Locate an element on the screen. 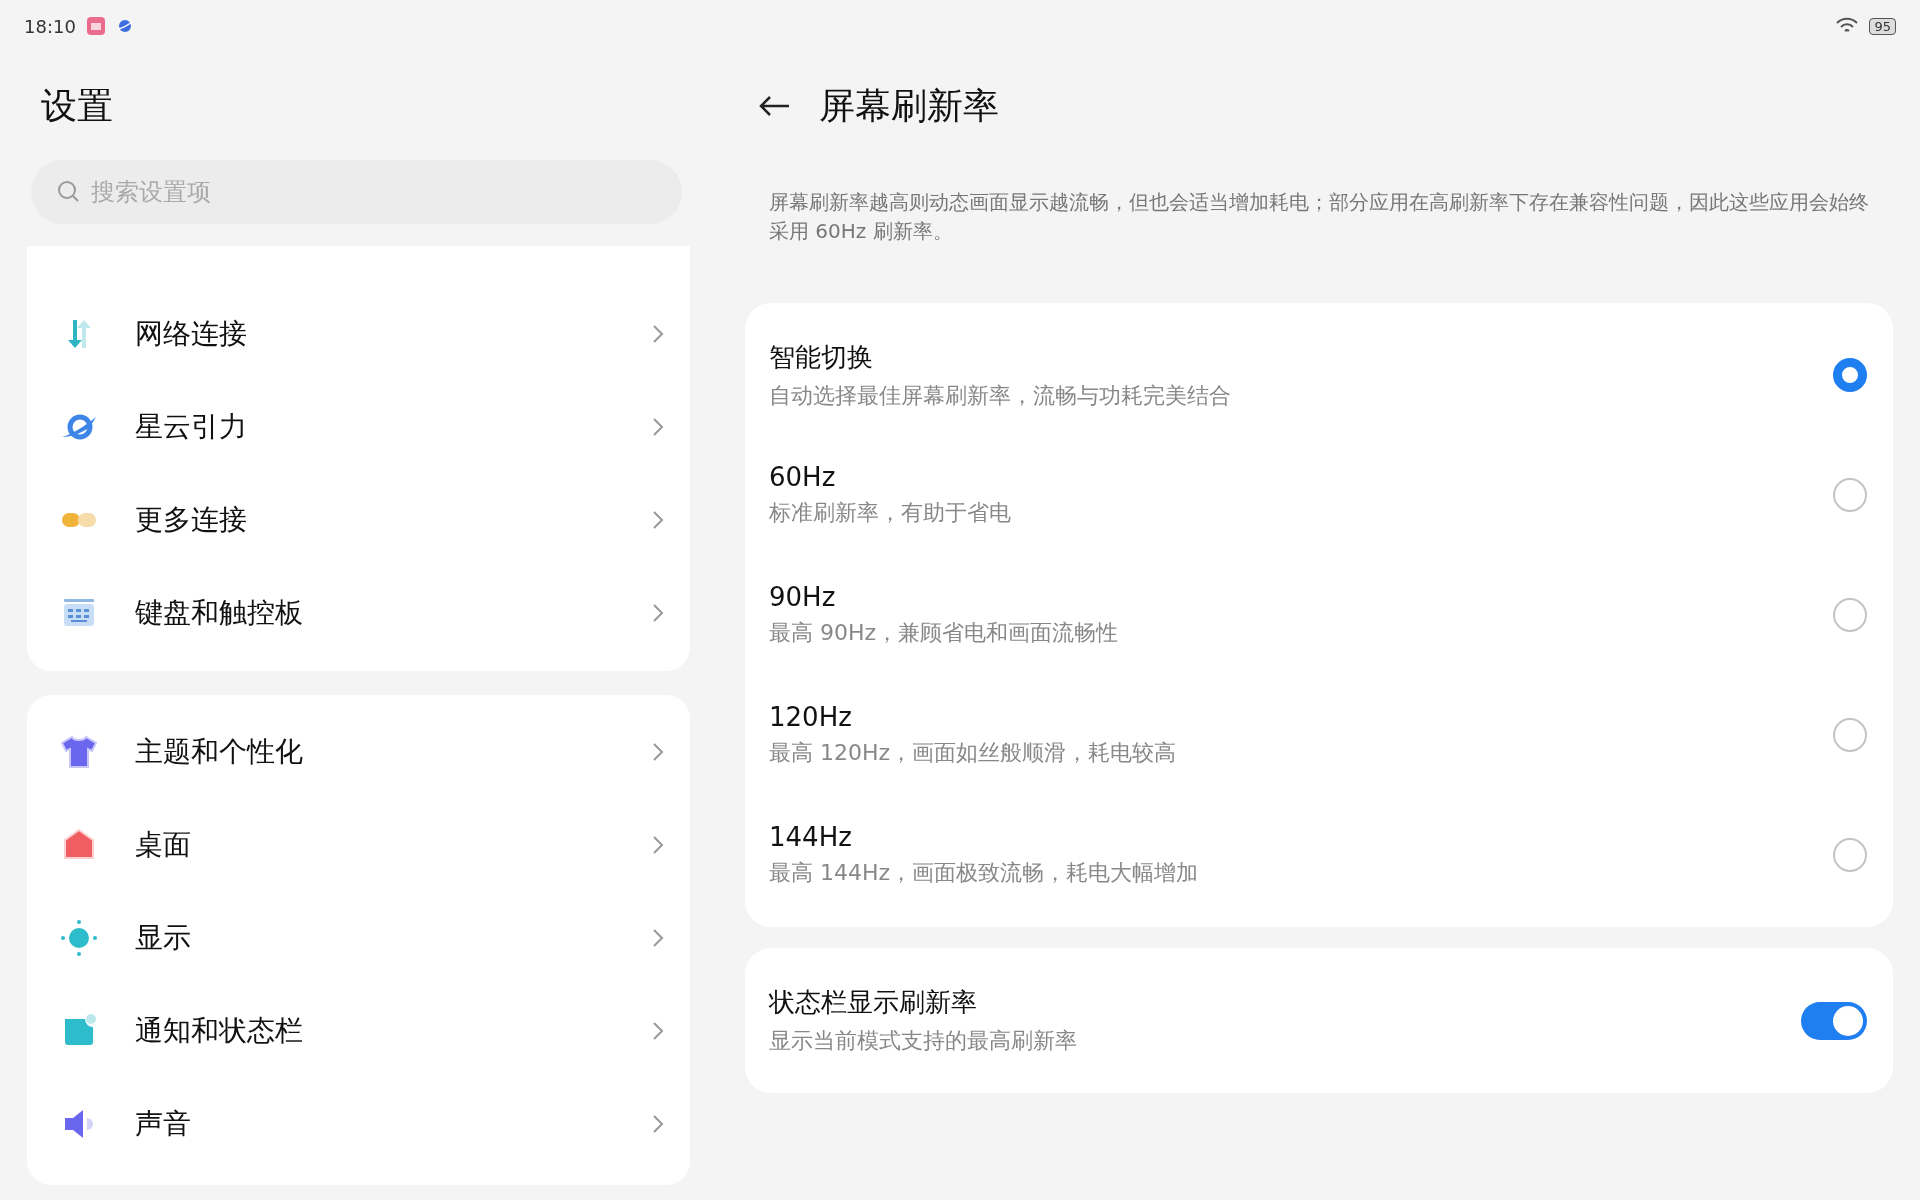 The width and height of the screenshot is (1920, 1200). settings-item: 桌面 is located at coordinates (358, 844).